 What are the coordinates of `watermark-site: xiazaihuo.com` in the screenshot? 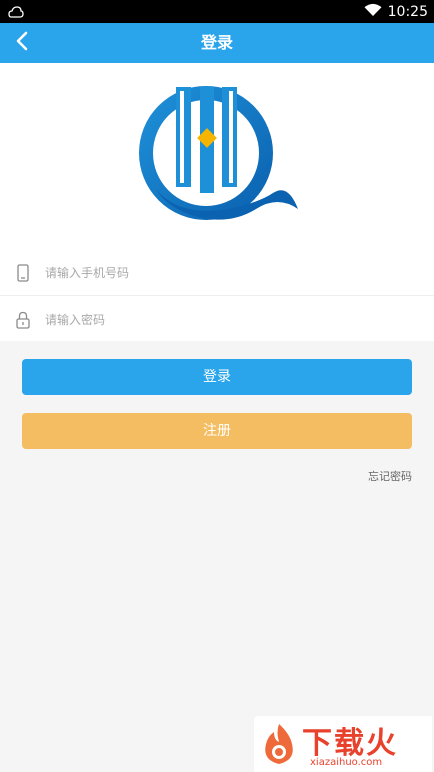 It's located at (346, 762).